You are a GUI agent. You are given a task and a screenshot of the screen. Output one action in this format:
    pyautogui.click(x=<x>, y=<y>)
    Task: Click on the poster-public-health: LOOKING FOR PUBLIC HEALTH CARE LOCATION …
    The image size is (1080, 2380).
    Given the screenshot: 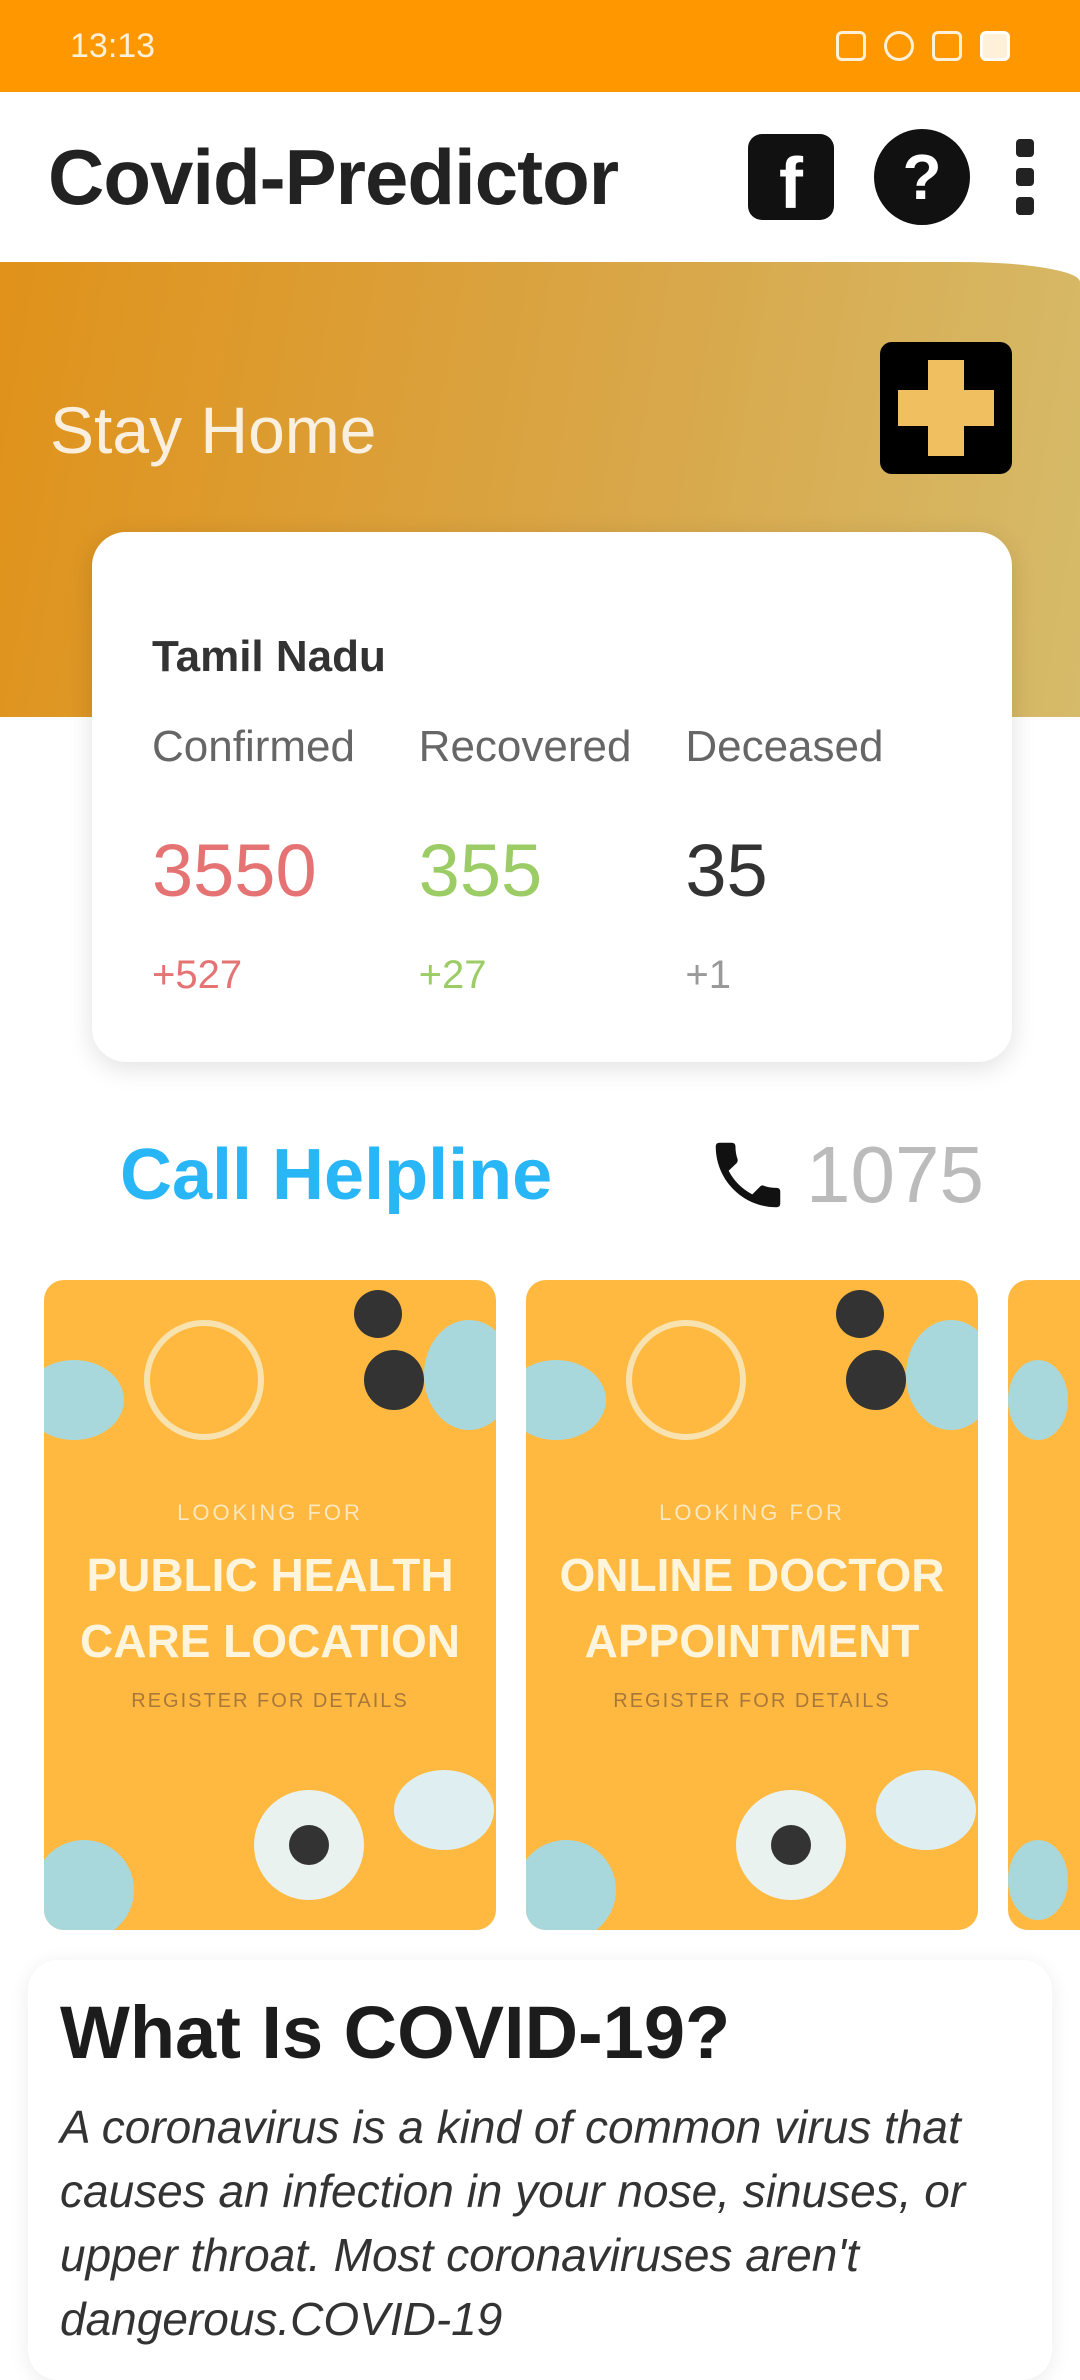 What is the action you would take?
    pyautogui.click(x=270, y=1605)
    